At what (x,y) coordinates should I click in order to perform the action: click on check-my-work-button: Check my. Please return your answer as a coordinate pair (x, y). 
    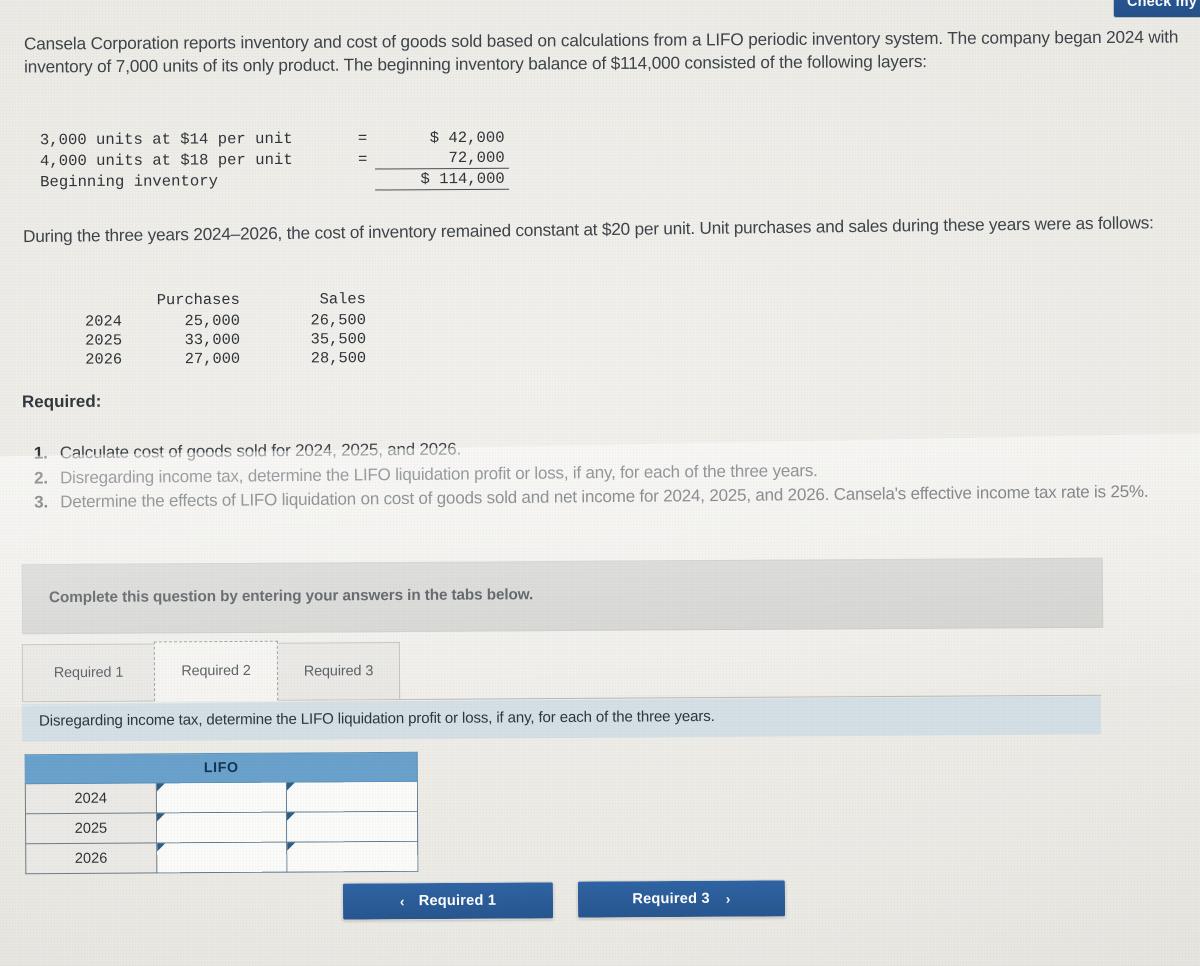
    Looking at the image, I should click on (1156, 9).